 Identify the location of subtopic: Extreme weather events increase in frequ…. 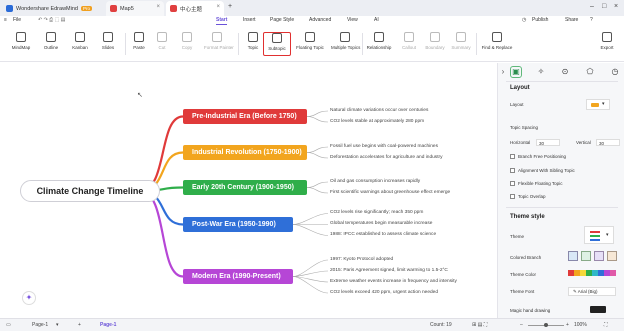
(393, 281).